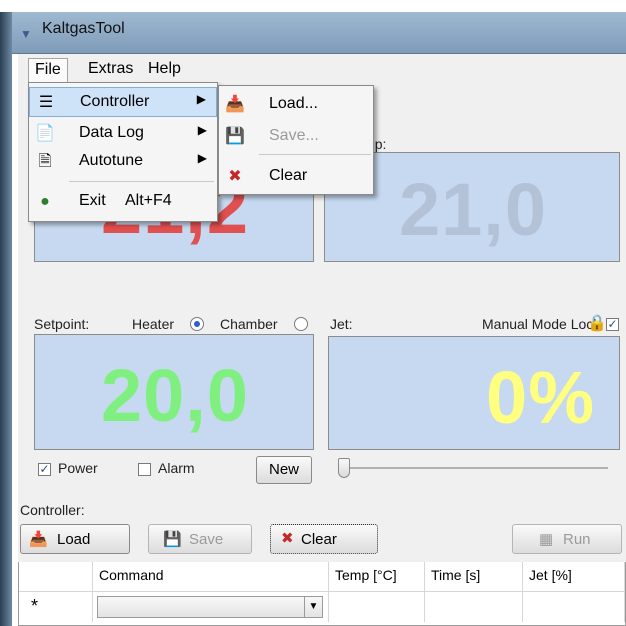 The width and height of the screenshot is (626, 626). Describe the element at coordinates (341, 324) in the screenshot. I see `jet-label: Jet:` at that location.